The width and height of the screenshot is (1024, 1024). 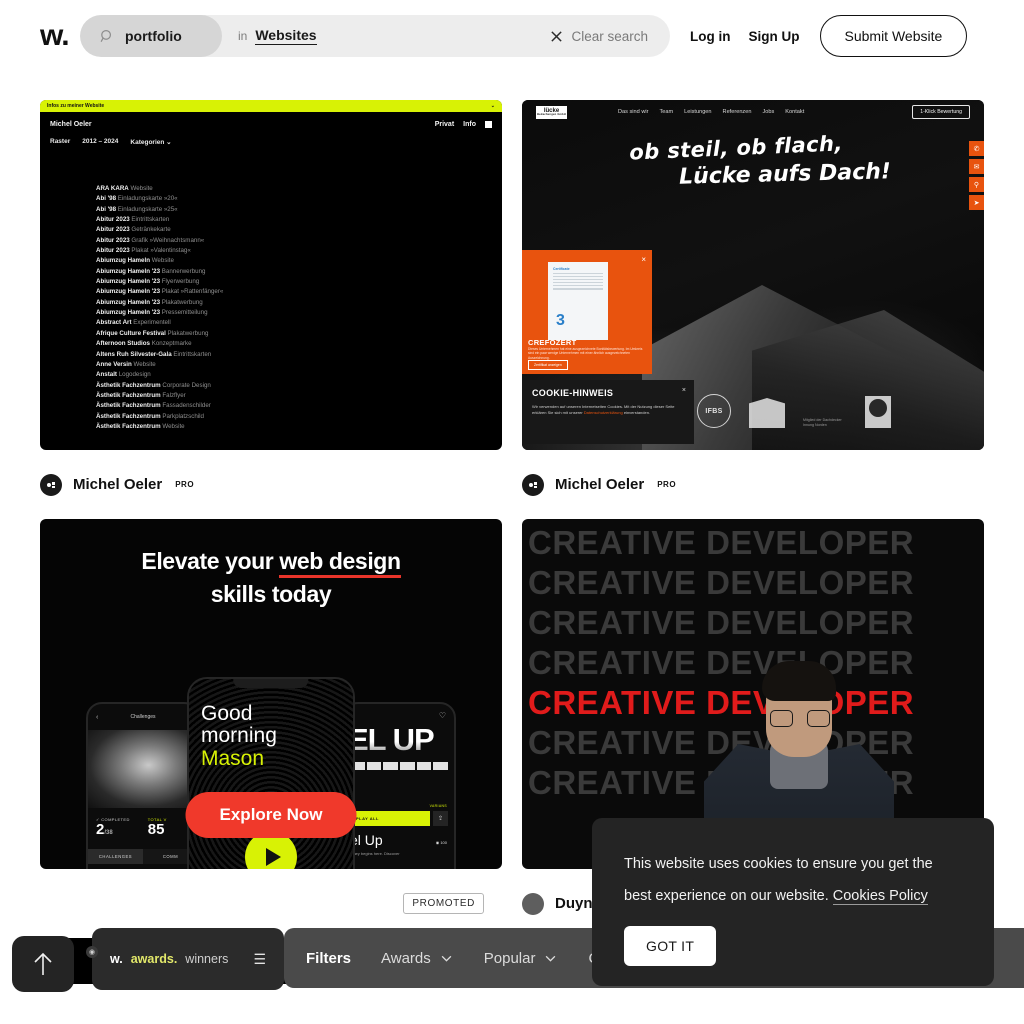 What do you see at coordinates (561, 269) in the screenshot?
I see `certificate-title: Certificate` at bounding box center [561, 269].